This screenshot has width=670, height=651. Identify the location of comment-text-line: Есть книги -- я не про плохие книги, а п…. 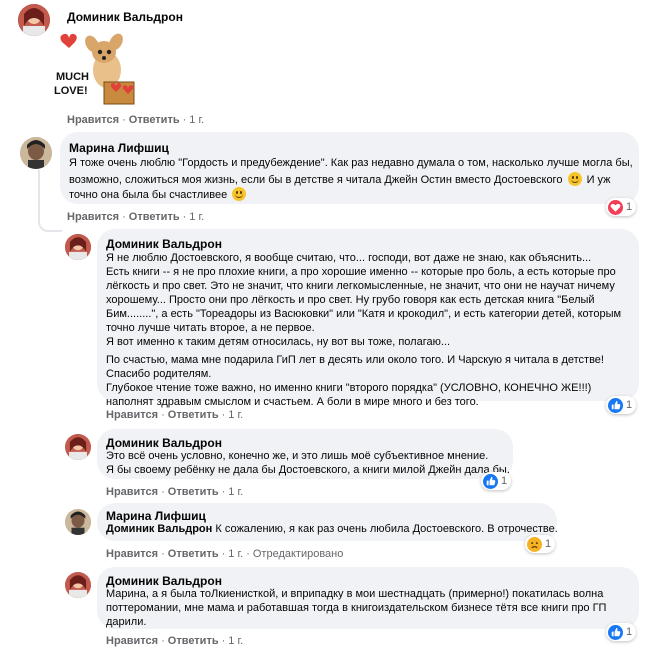
(361, 272).